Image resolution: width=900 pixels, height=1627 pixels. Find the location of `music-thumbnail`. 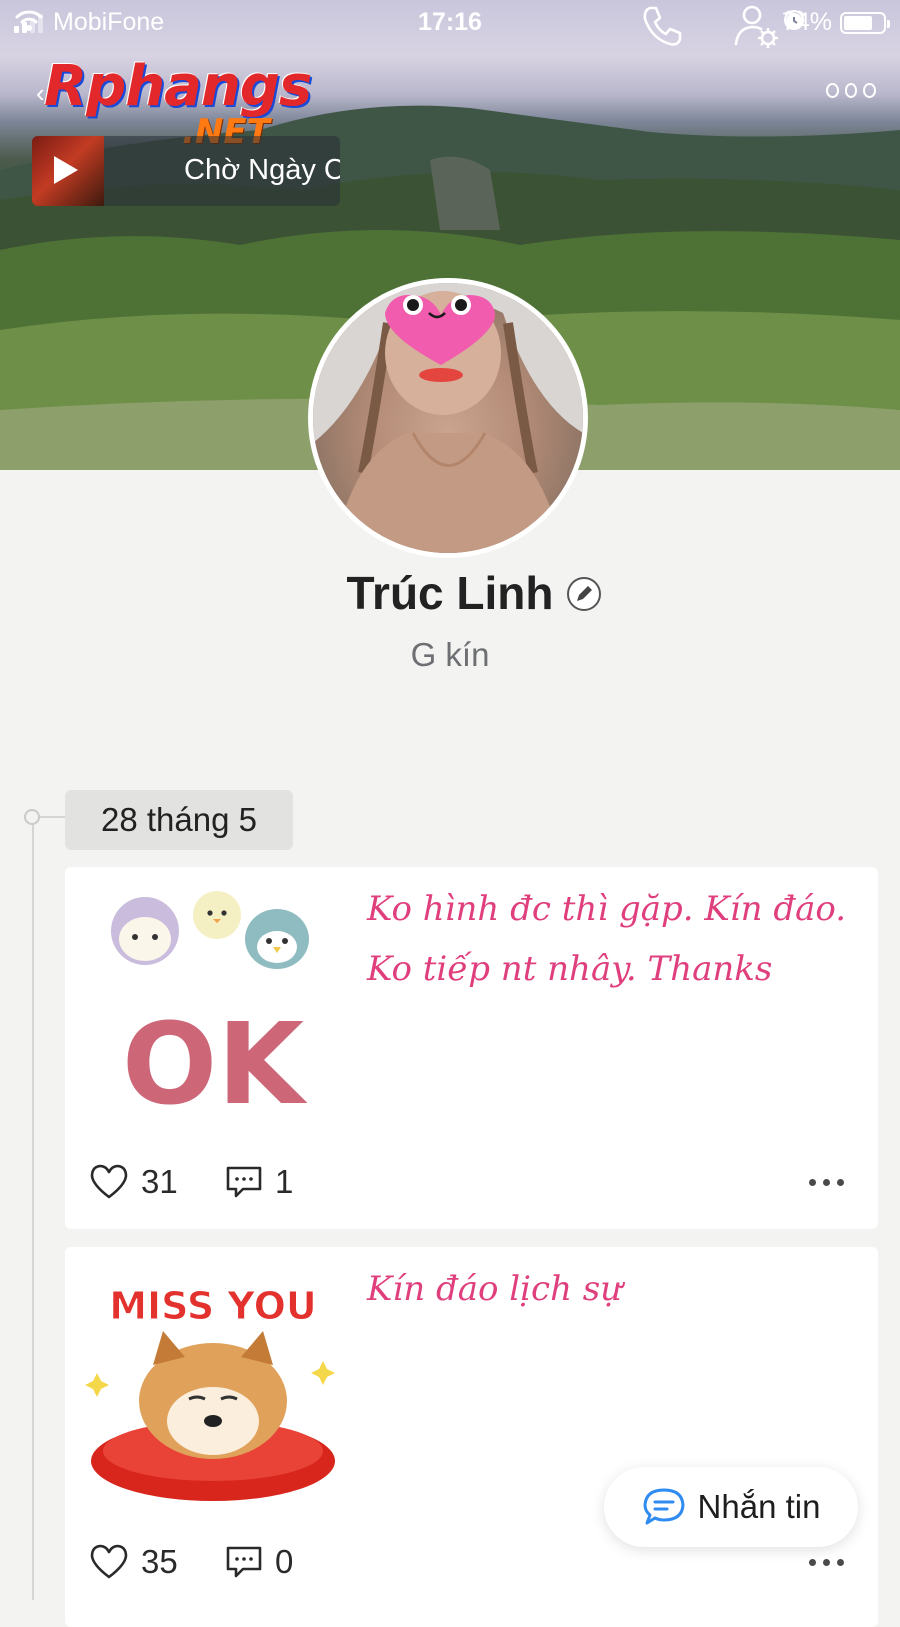

music-thumbnail is located at coordinates (68, 171).